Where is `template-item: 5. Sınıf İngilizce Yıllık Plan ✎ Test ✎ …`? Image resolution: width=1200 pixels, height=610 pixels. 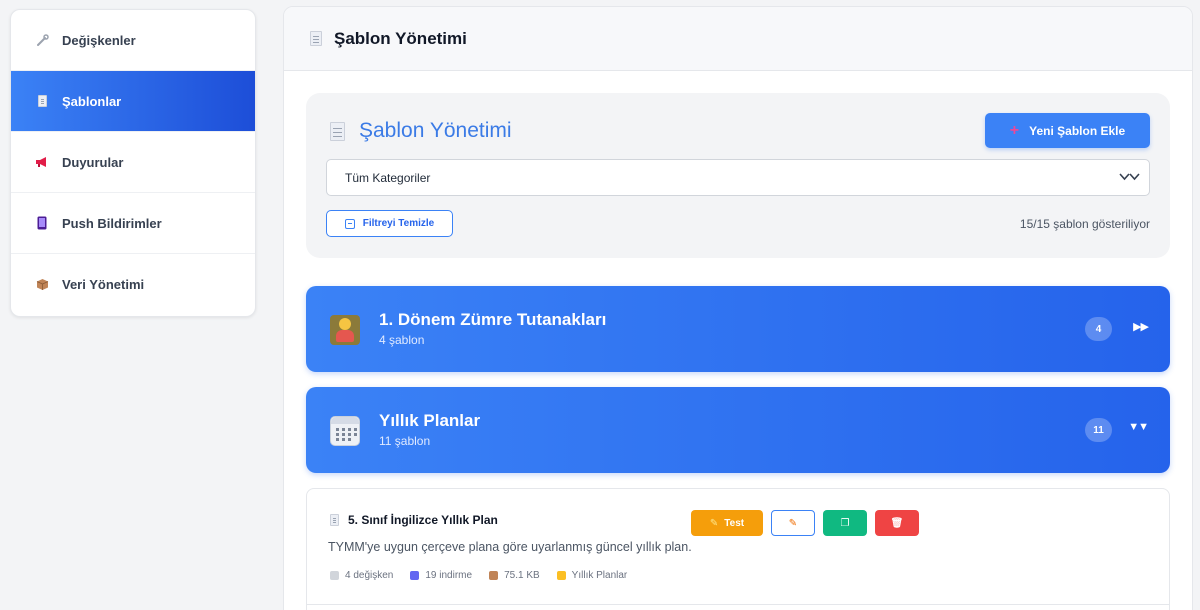 template-item: 5. Sınıf İngilizce Yıllık Plan ✎ Test ✎ … is located at coordinates (738, 549).